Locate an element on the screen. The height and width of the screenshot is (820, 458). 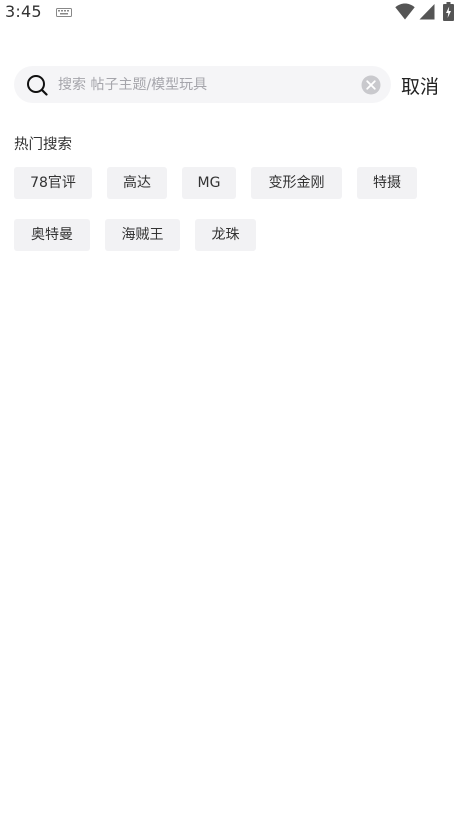
hot-search-tag: 高达 is located at coordinates (137, 183).